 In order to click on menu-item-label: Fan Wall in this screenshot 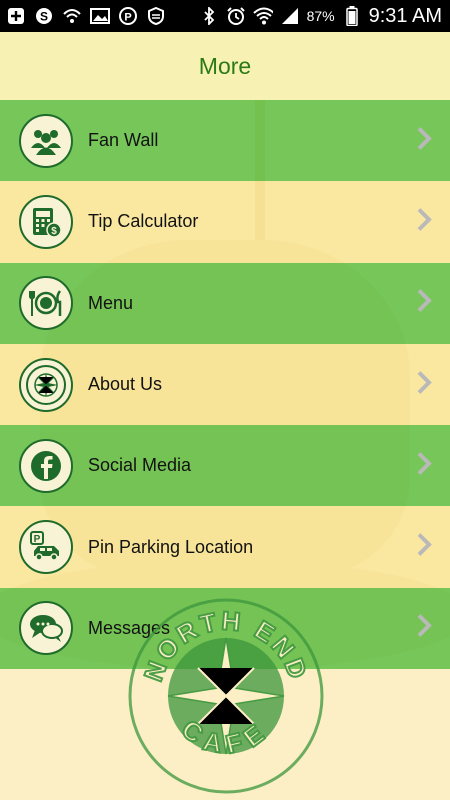, I will do `click(123, 140)`.